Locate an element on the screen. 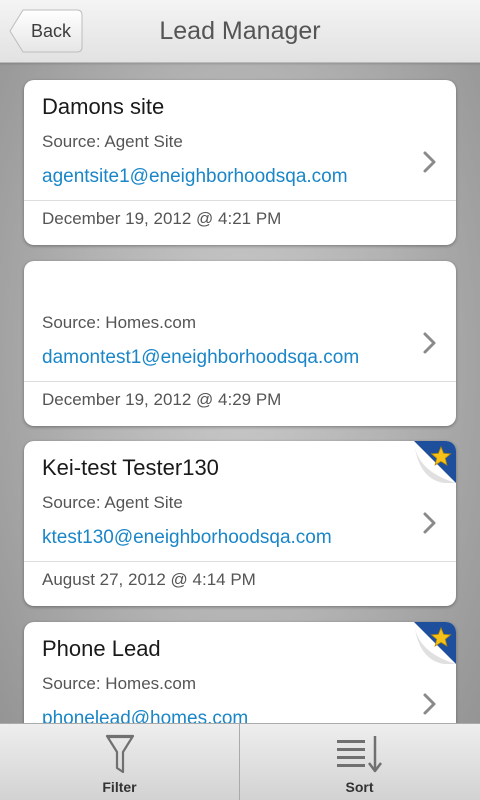 Image resolution: width=480 pixels, height=800 pixels. sort-icon is located at coordinates (359, 754).